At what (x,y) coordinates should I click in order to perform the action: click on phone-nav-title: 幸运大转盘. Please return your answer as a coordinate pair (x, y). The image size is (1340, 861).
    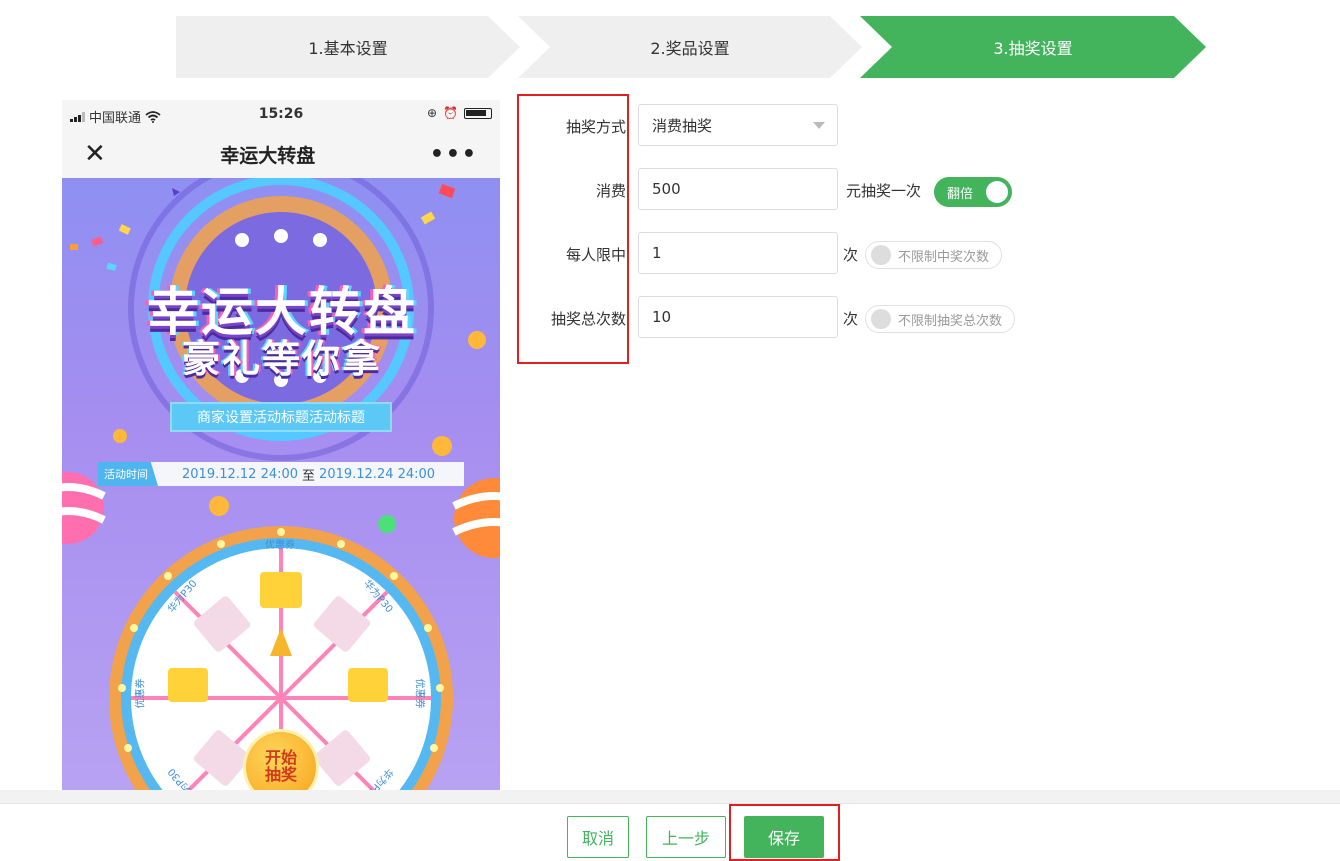
    Looking at the image, I should click on (268, 155).